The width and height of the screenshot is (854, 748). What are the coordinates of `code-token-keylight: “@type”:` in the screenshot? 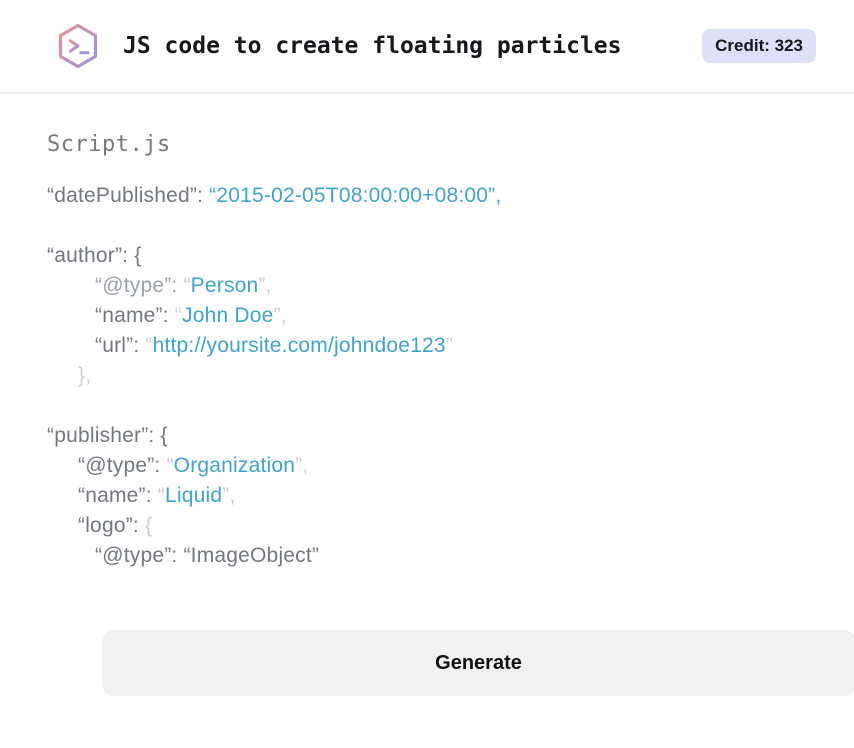 It's located at (139, 285).